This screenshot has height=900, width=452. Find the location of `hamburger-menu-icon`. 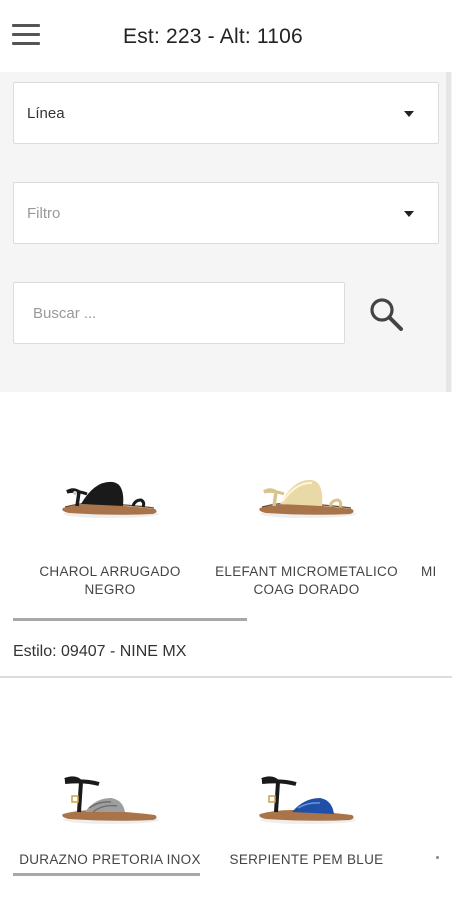

hamburger-menu-icon is located at coordinates (27, 35).